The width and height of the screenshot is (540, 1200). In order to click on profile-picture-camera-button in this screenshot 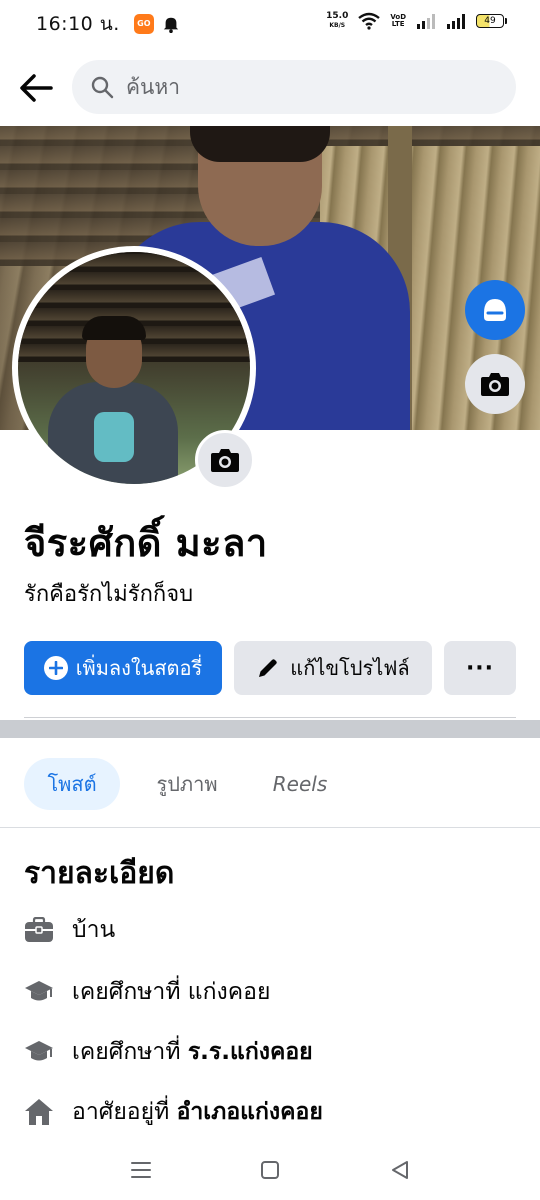, I will do `click(225, 460)`.